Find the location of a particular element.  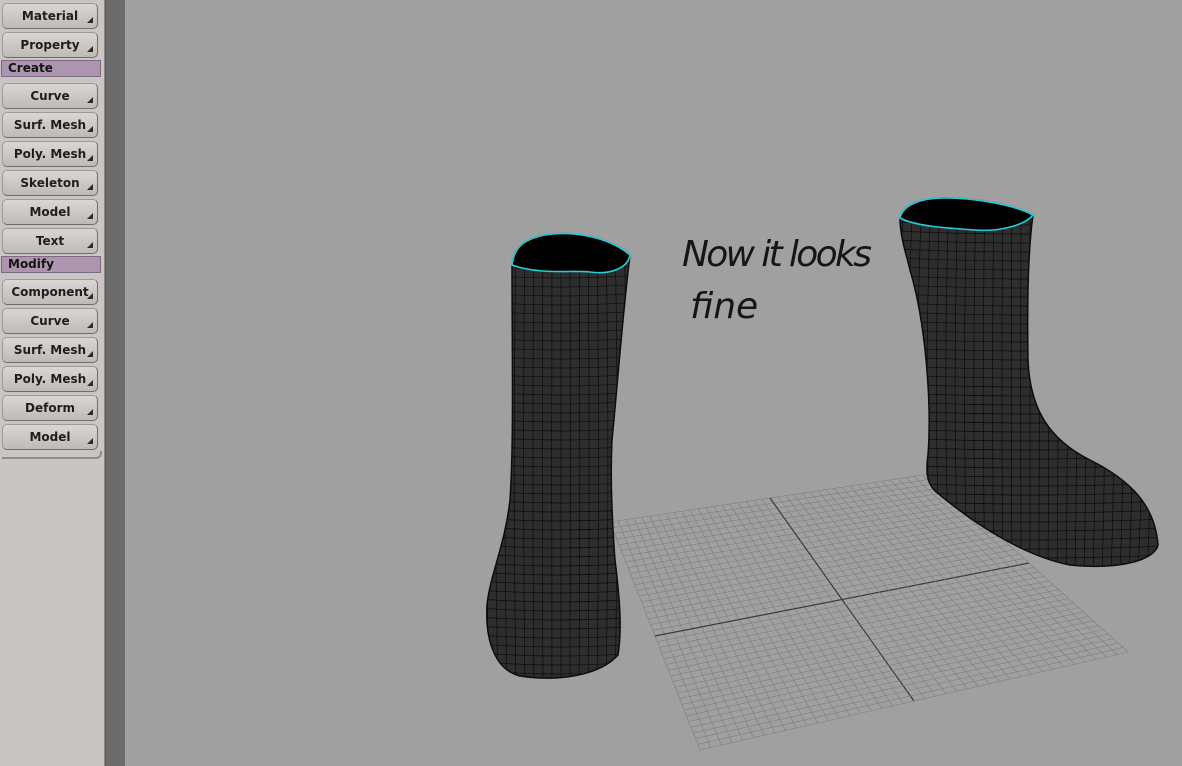

material-button: Material is located at coordinates (50, 16).